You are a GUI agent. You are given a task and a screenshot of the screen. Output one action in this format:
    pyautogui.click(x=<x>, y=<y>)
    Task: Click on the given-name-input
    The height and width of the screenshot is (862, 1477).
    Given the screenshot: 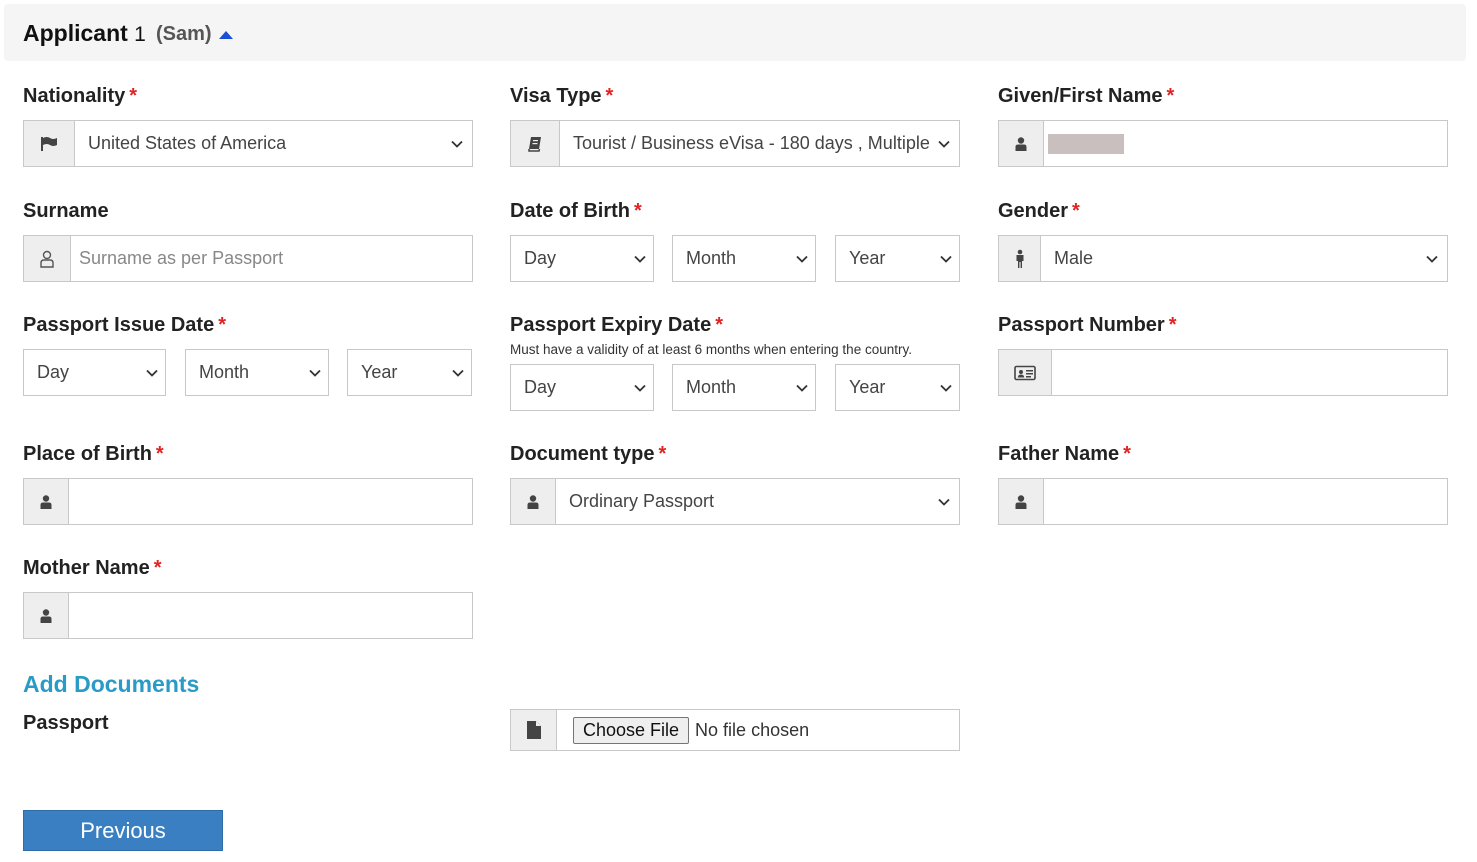 What is the action you would take?
    pyautogui.click(x=1223, y=143)
    